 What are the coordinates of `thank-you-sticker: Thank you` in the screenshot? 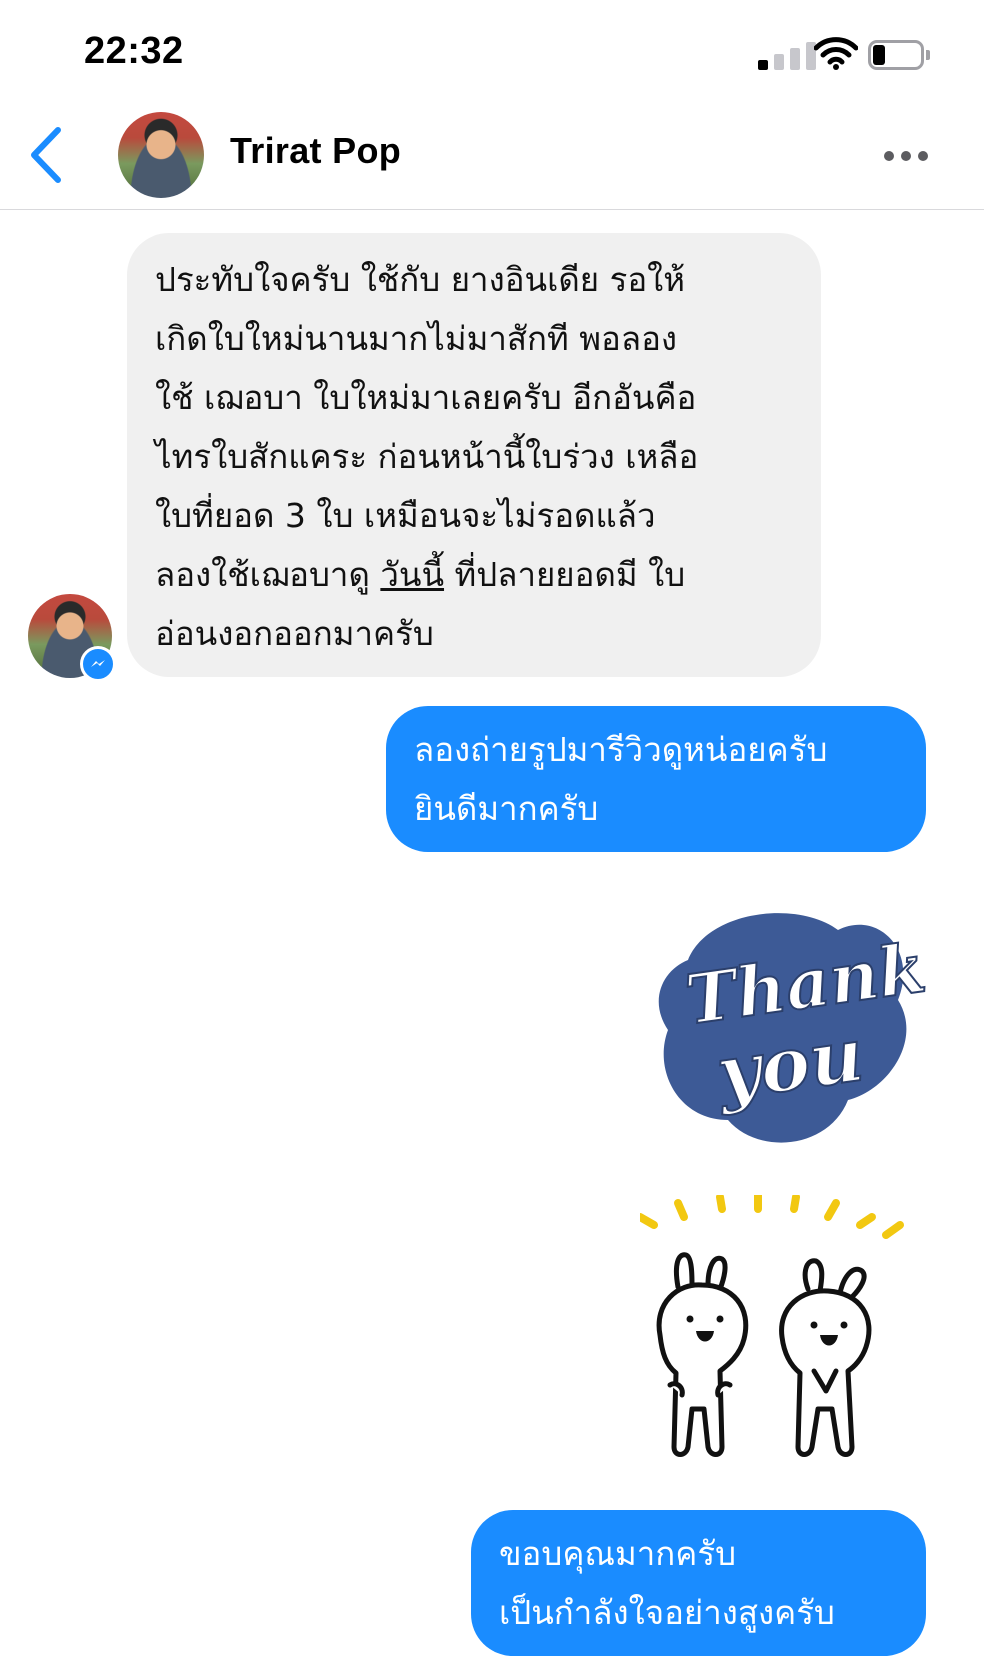 It's located at (787, 1025).